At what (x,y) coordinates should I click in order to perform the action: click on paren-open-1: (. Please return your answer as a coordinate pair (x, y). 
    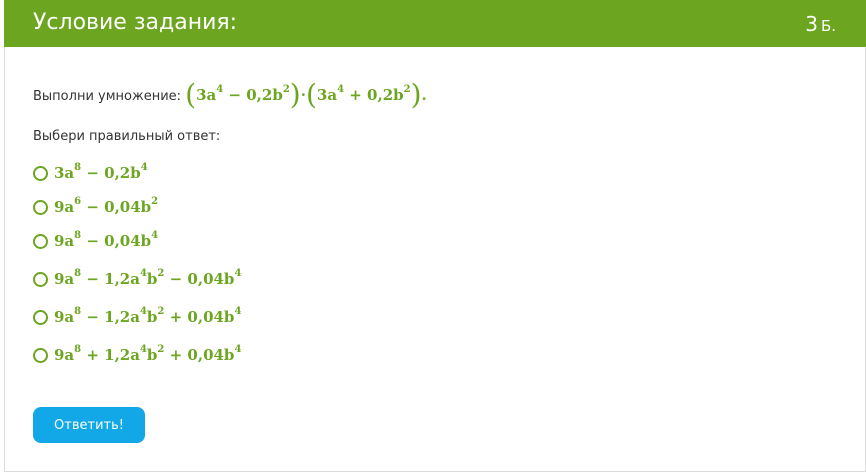
    Looking at the image, I should click on (191, 94).